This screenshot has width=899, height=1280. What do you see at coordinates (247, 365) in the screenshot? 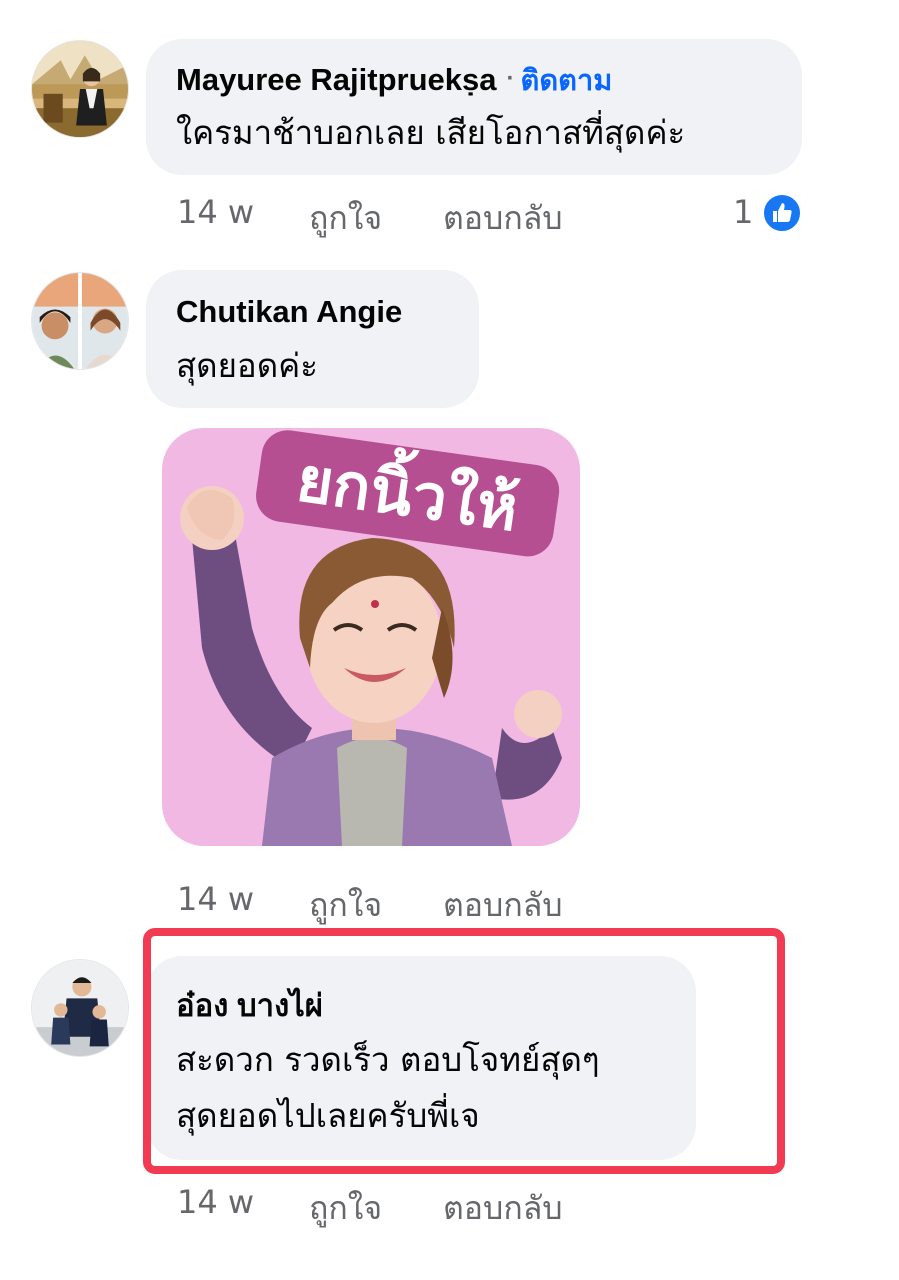
I see `comment-text: สุดยอดค่ะ` at bounding box center [247, 365].